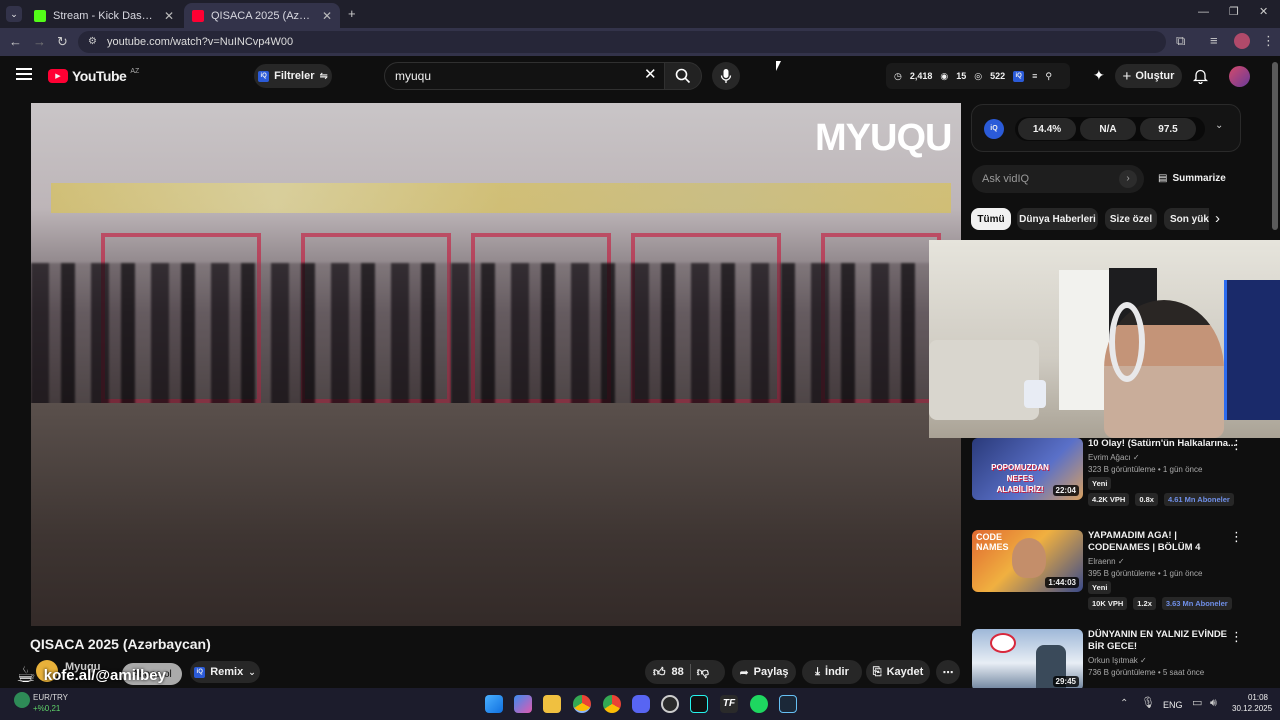 The image size is (1280, 720). I want to click on windows-start-icon, so click(494, 704).